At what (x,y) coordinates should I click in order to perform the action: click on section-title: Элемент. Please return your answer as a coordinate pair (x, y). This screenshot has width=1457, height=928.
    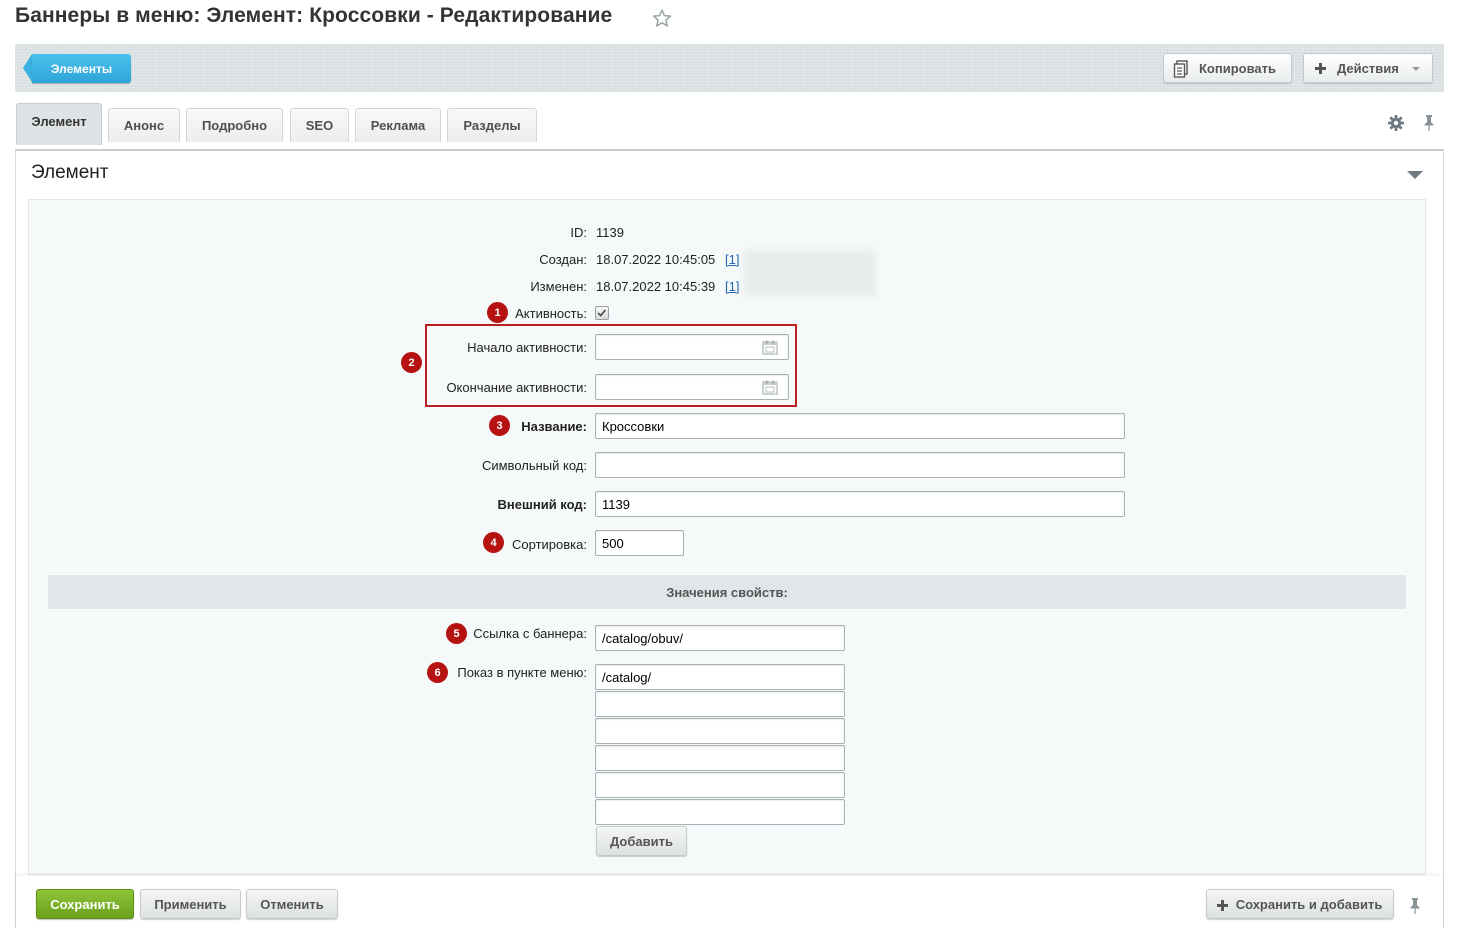
    Looking at the image, I should click on (70, 172).